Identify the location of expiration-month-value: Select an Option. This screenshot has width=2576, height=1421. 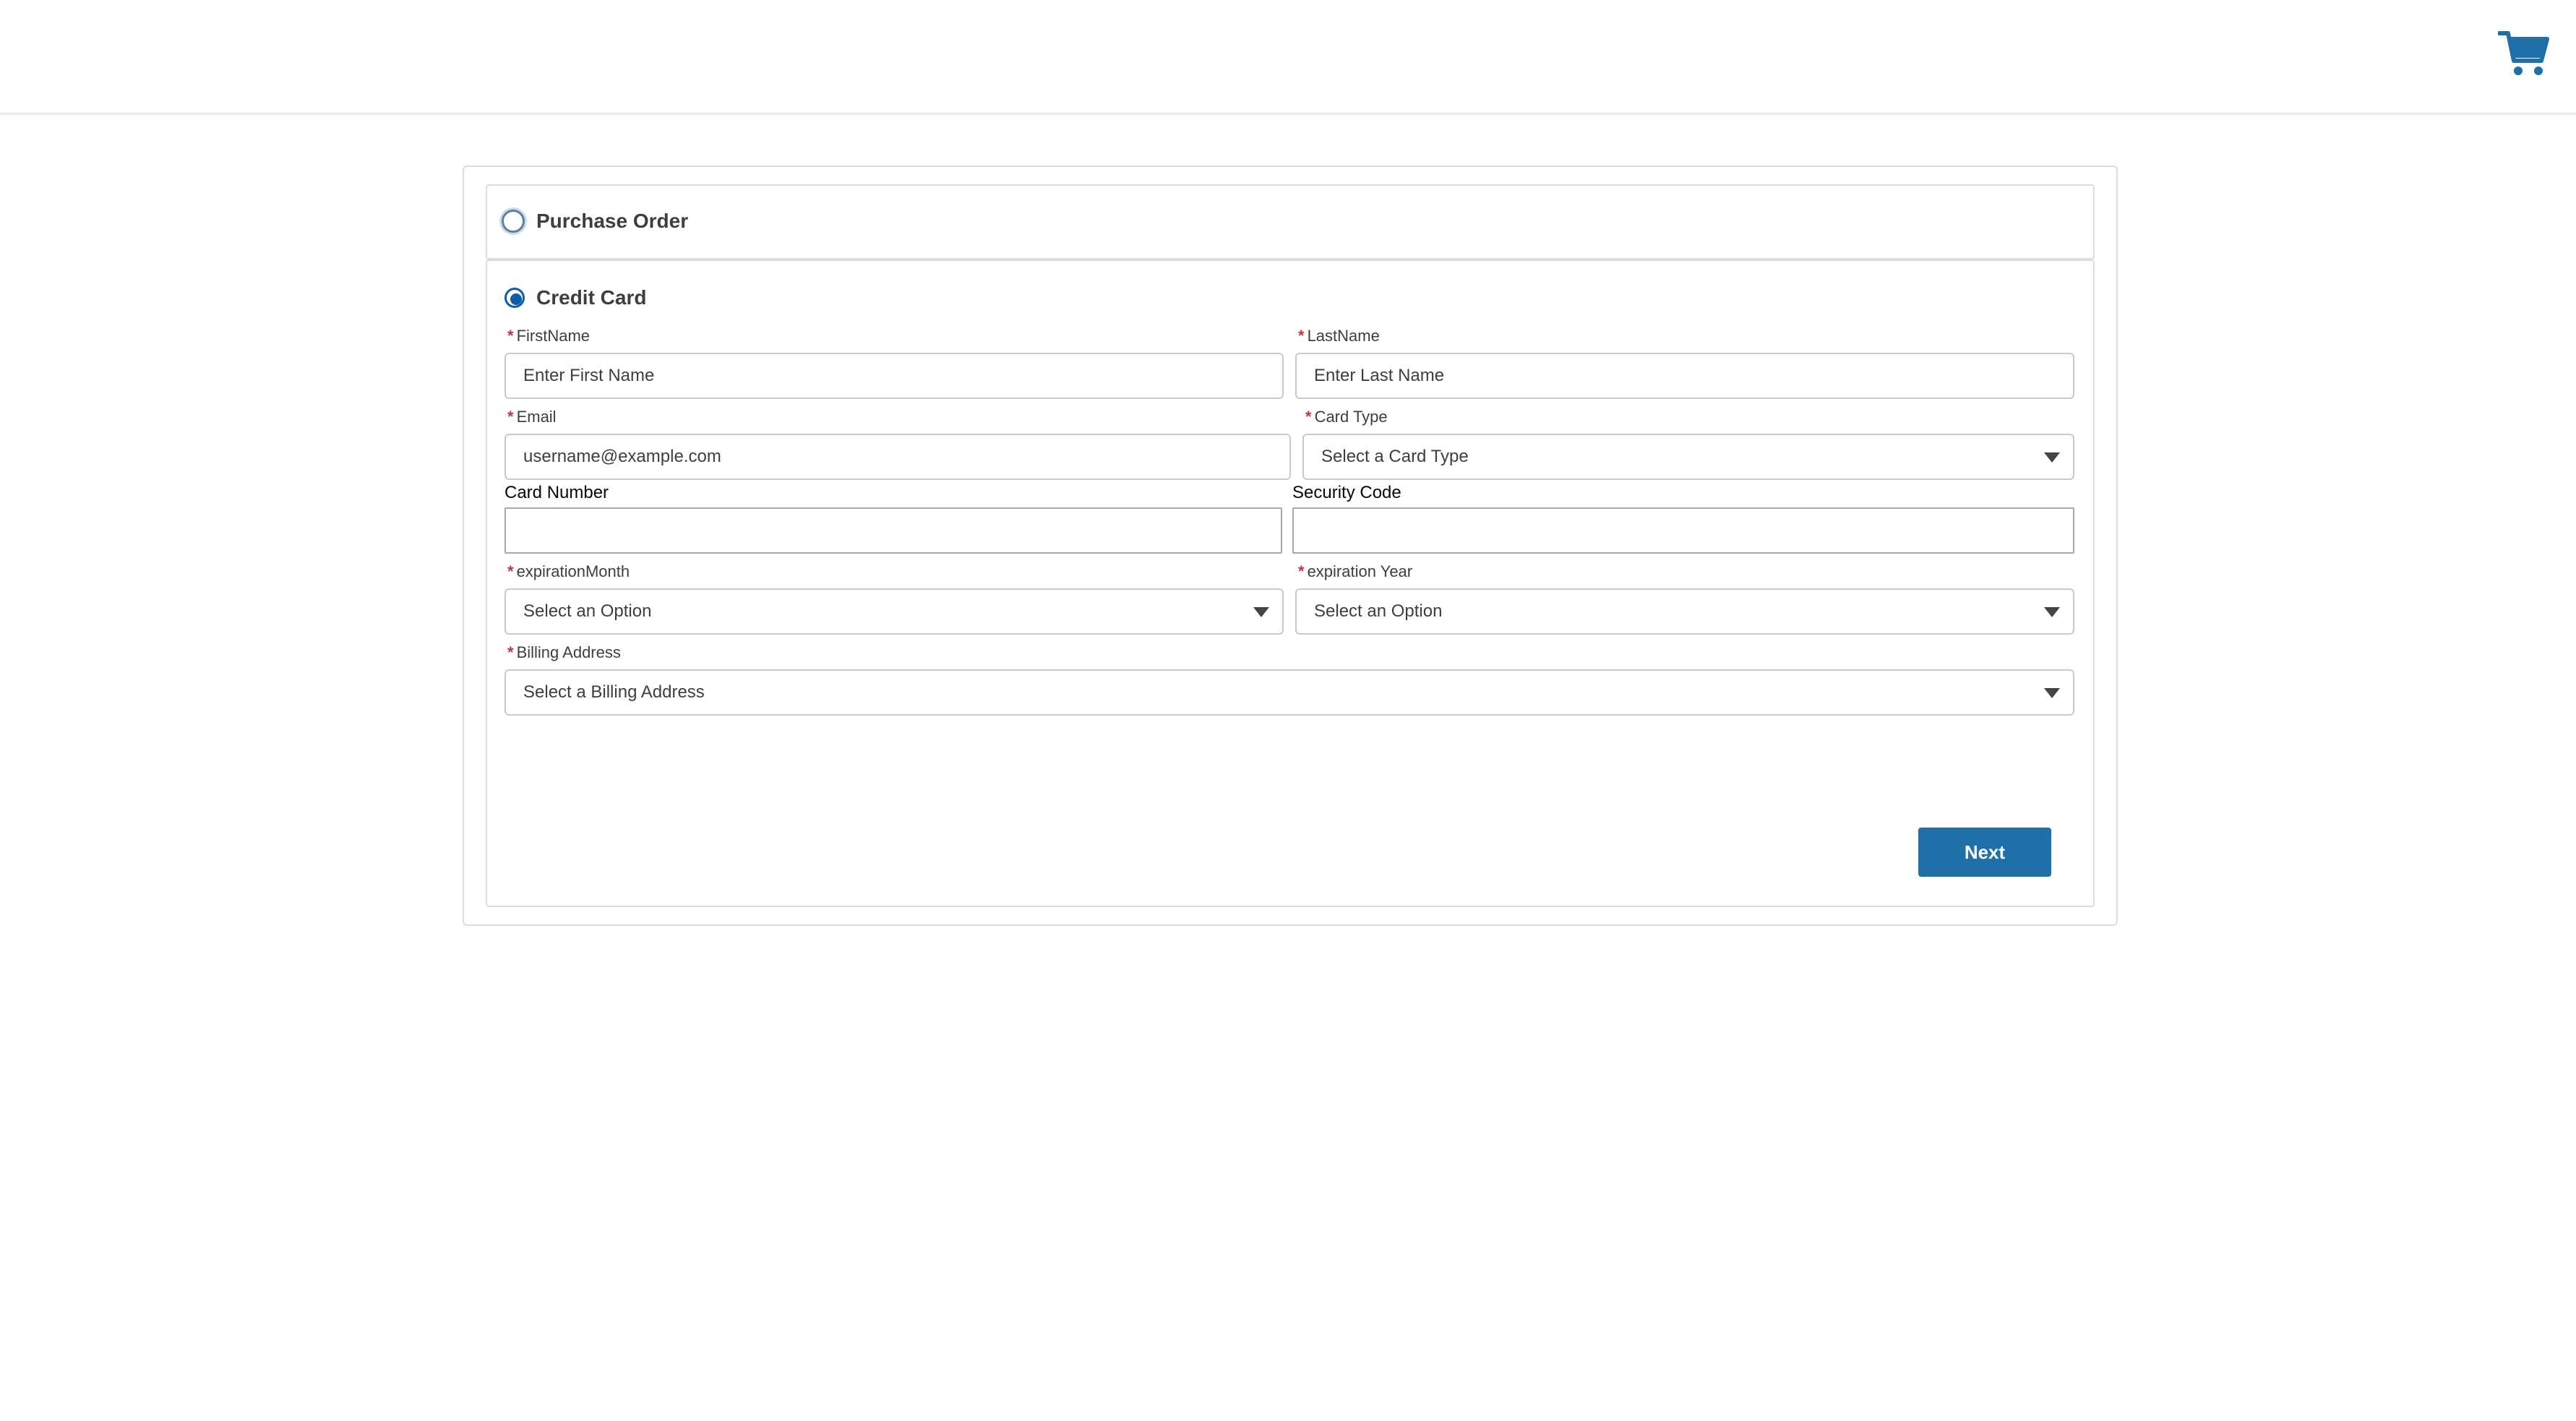
(587, 611).